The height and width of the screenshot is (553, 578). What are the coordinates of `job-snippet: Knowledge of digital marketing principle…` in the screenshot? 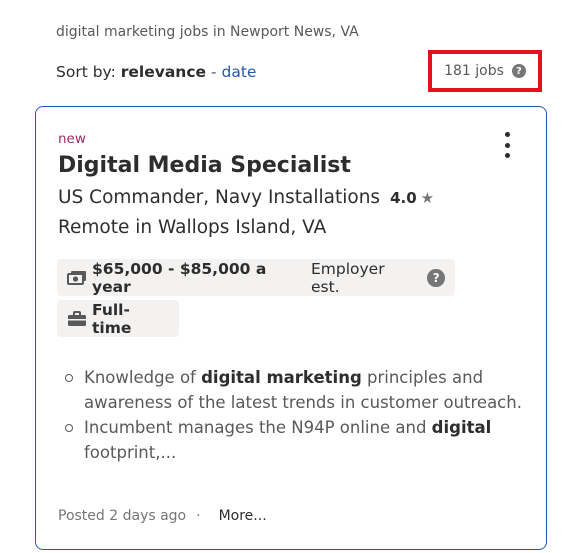 It's located at (291, 415).